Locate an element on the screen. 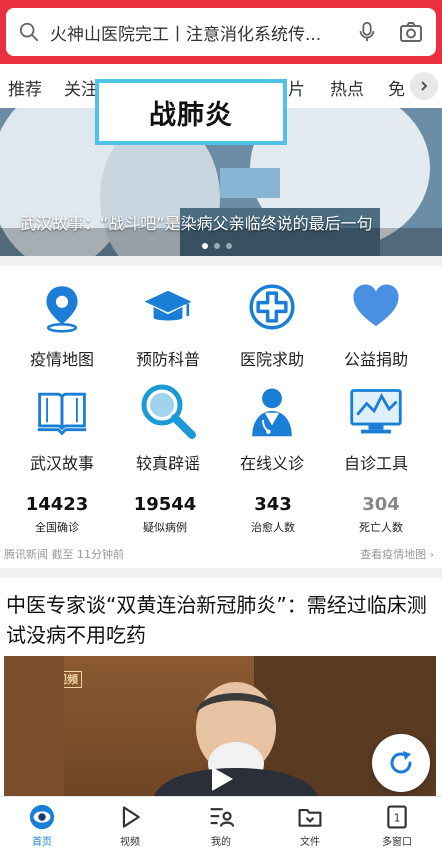  open-book-icon is located at coordinates (62, 414).